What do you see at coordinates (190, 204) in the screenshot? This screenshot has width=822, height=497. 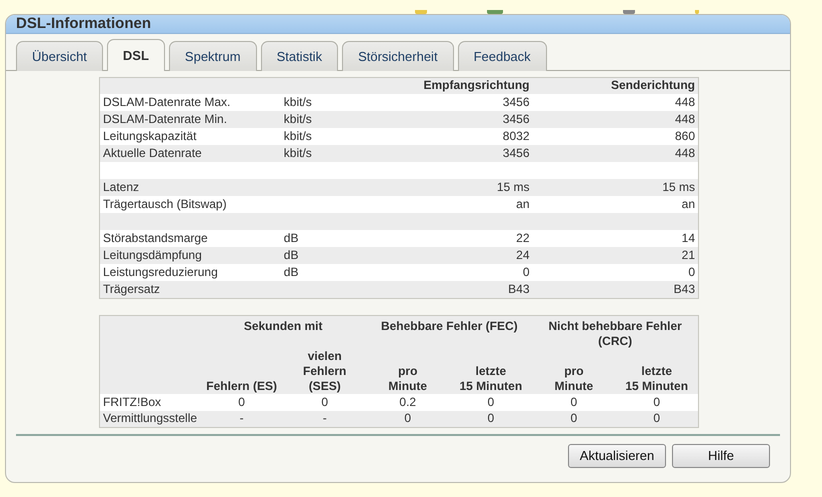 I see `row-label: Trägertausch (Bitswap)` at bounding box center [190, 204].